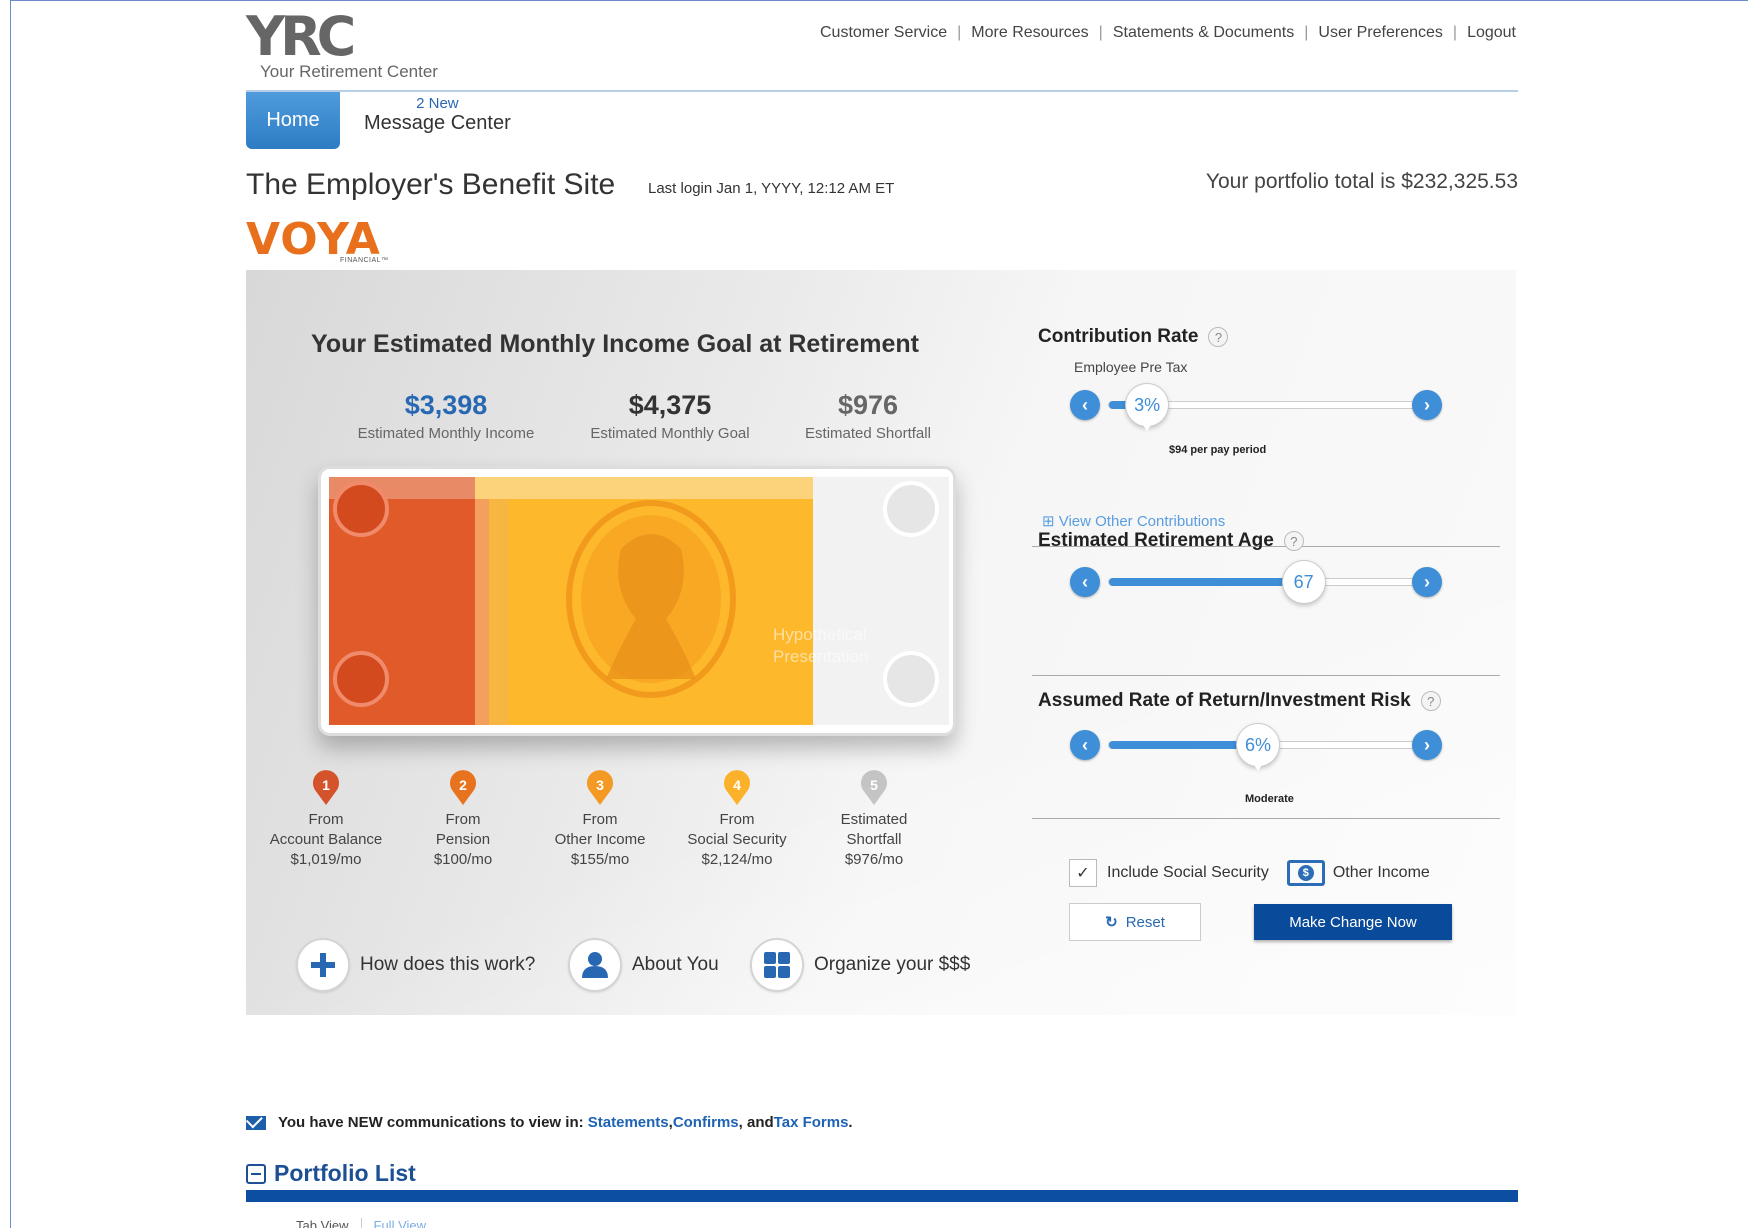 The image size is (1748, 1228). Describe the element at coordinates (446, 405) in the screenshot. I see `estimated-income-value: $3,398` at that location.